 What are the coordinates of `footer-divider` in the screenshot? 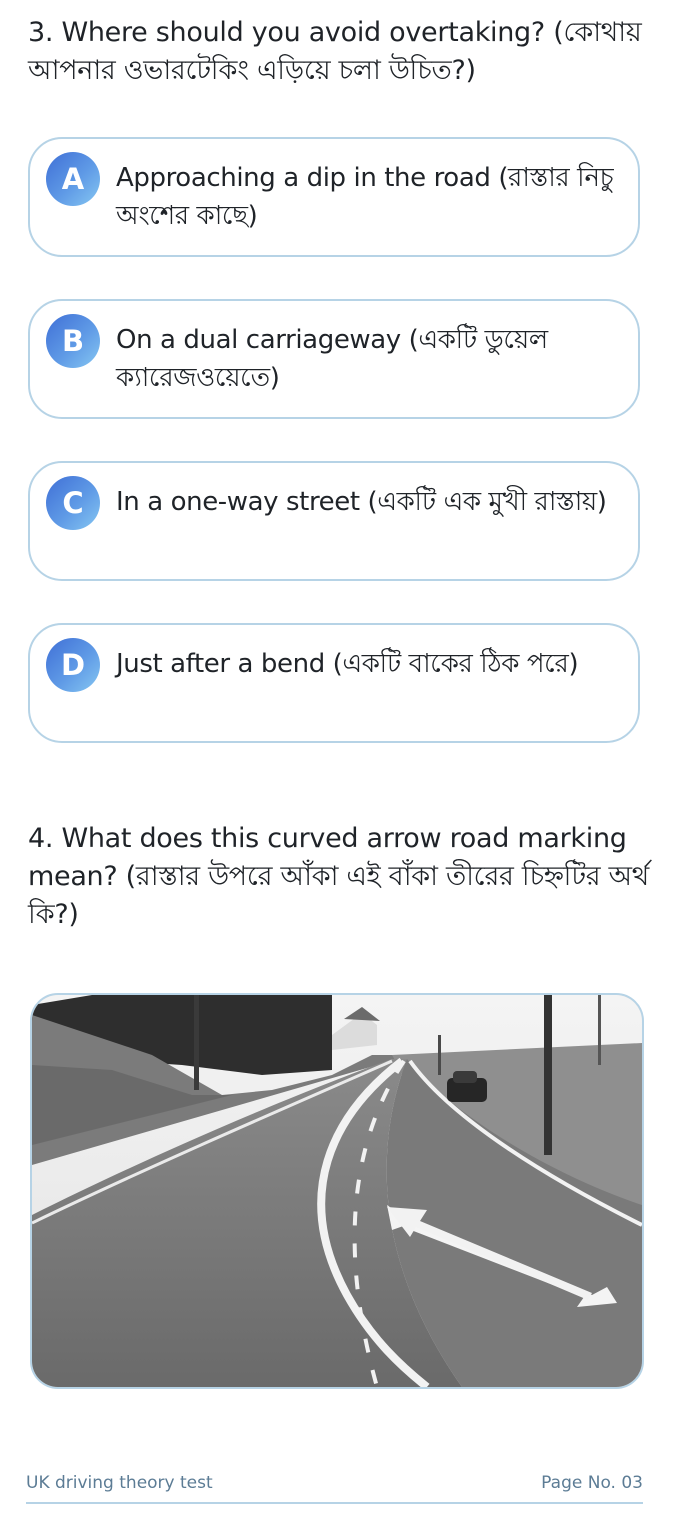 It's located at (334, 1503).